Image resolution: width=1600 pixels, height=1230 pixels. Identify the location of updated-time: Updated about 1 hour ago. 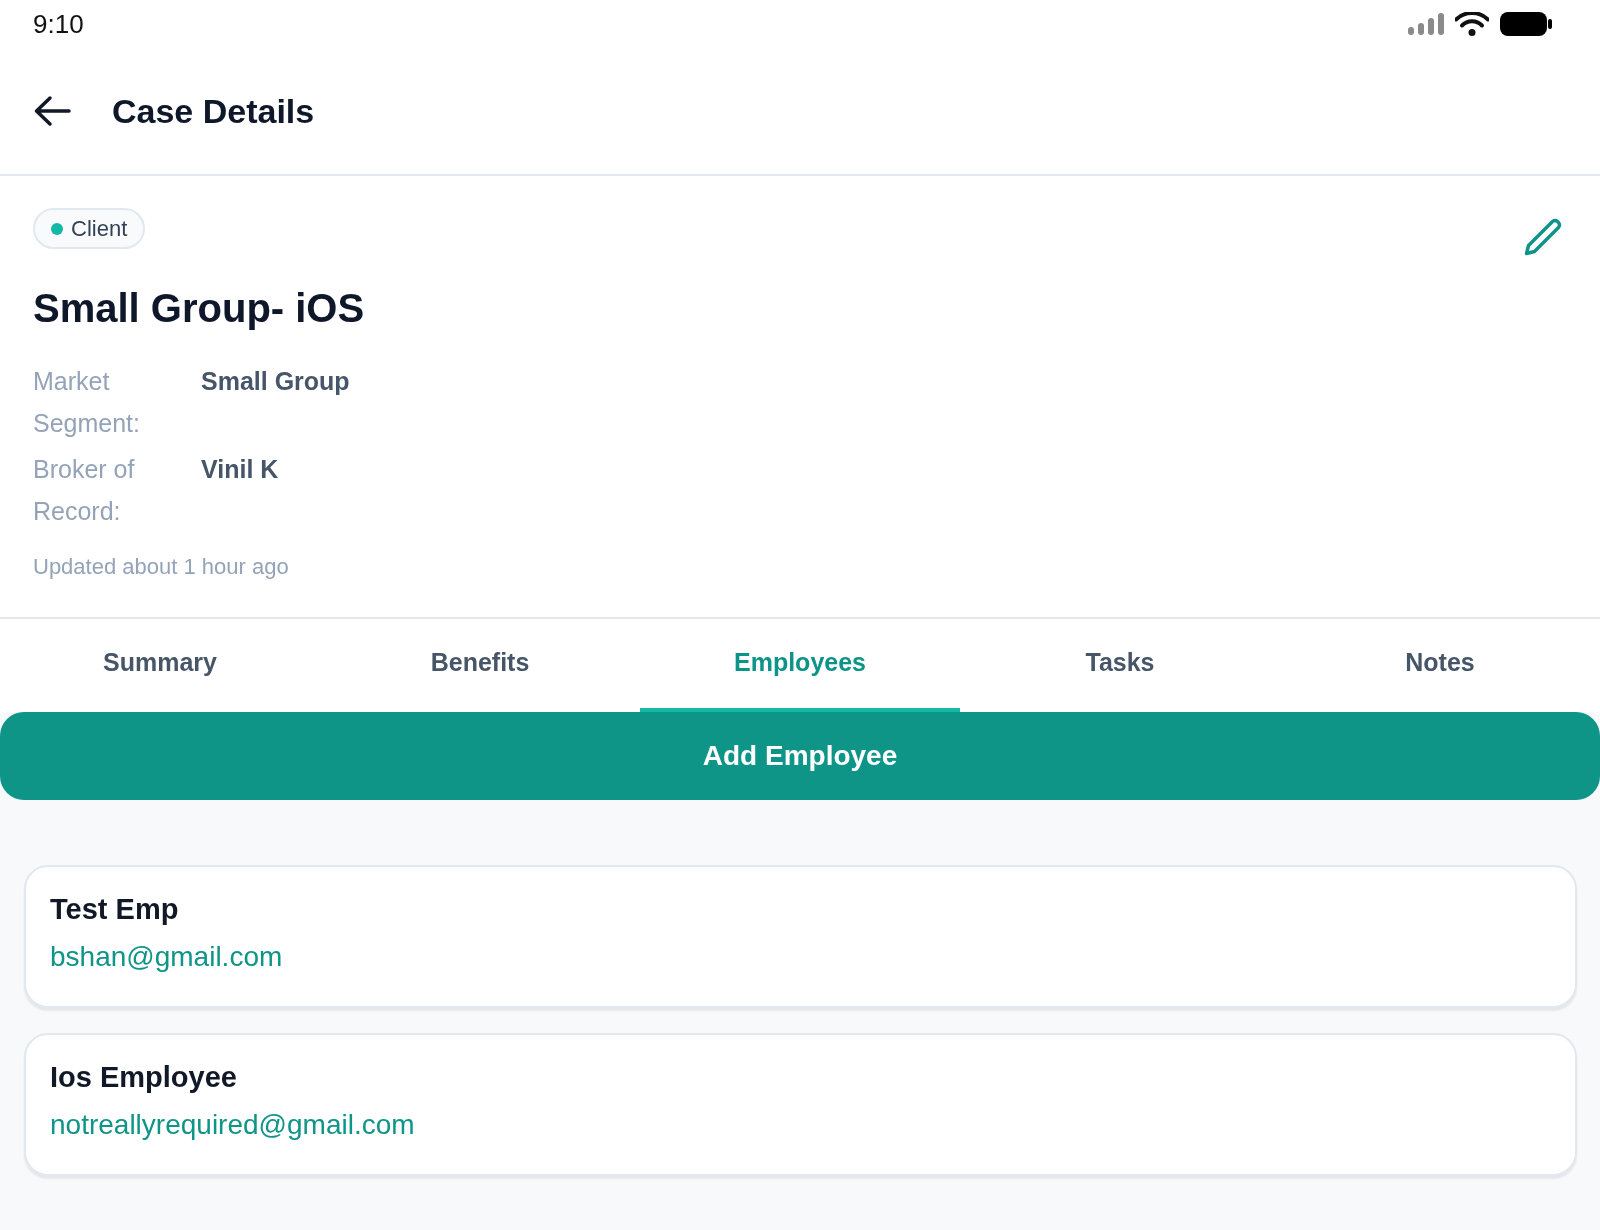
(161, 566).